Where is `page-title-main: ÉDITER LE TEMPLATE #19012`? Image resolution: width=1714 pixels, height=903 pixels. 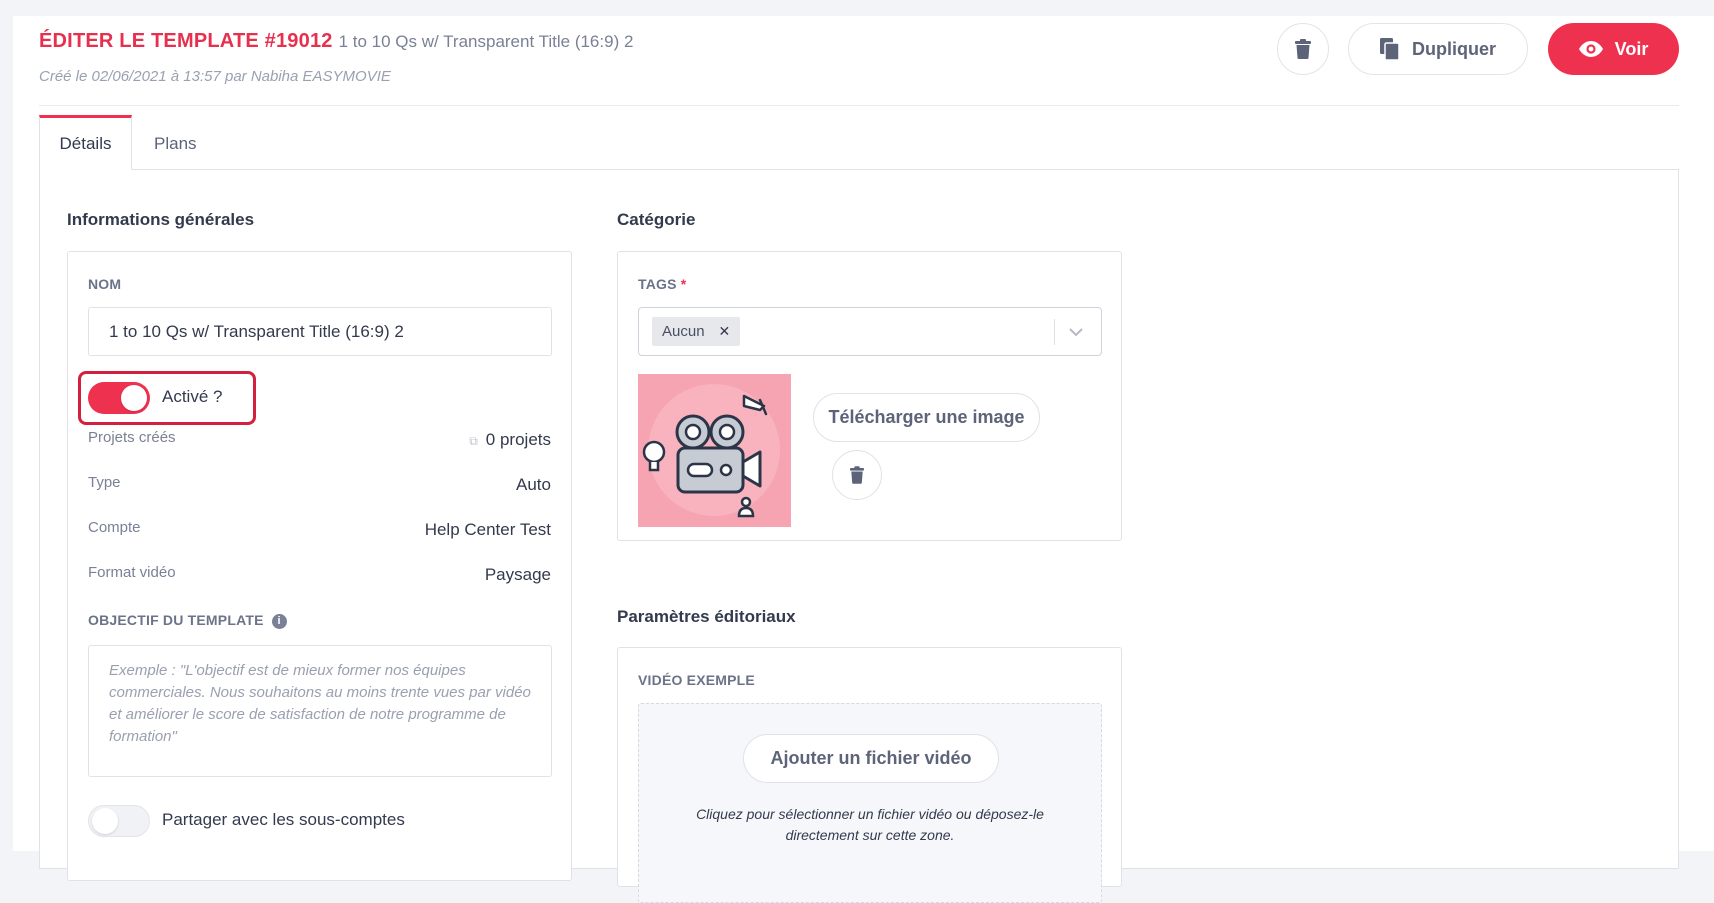 page-title-main: ÉDITER LE TEMPLATE #19012 is located at coordinates (186, 41).